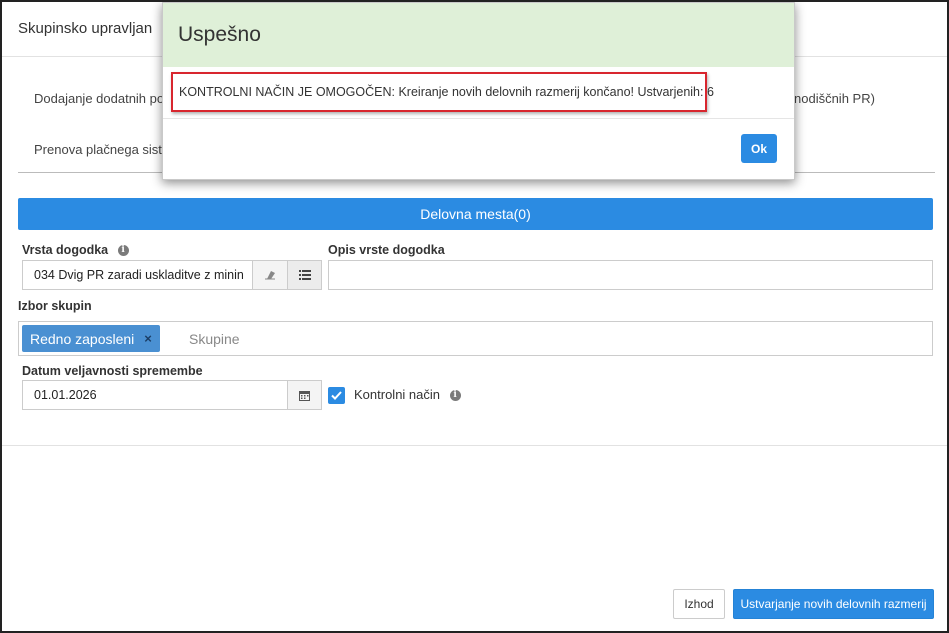 The image size is (949, 633). Describe the element at coordinates (85, 28) in the screenshot. I see `page-title: Skupinsko upravljan` at that location.